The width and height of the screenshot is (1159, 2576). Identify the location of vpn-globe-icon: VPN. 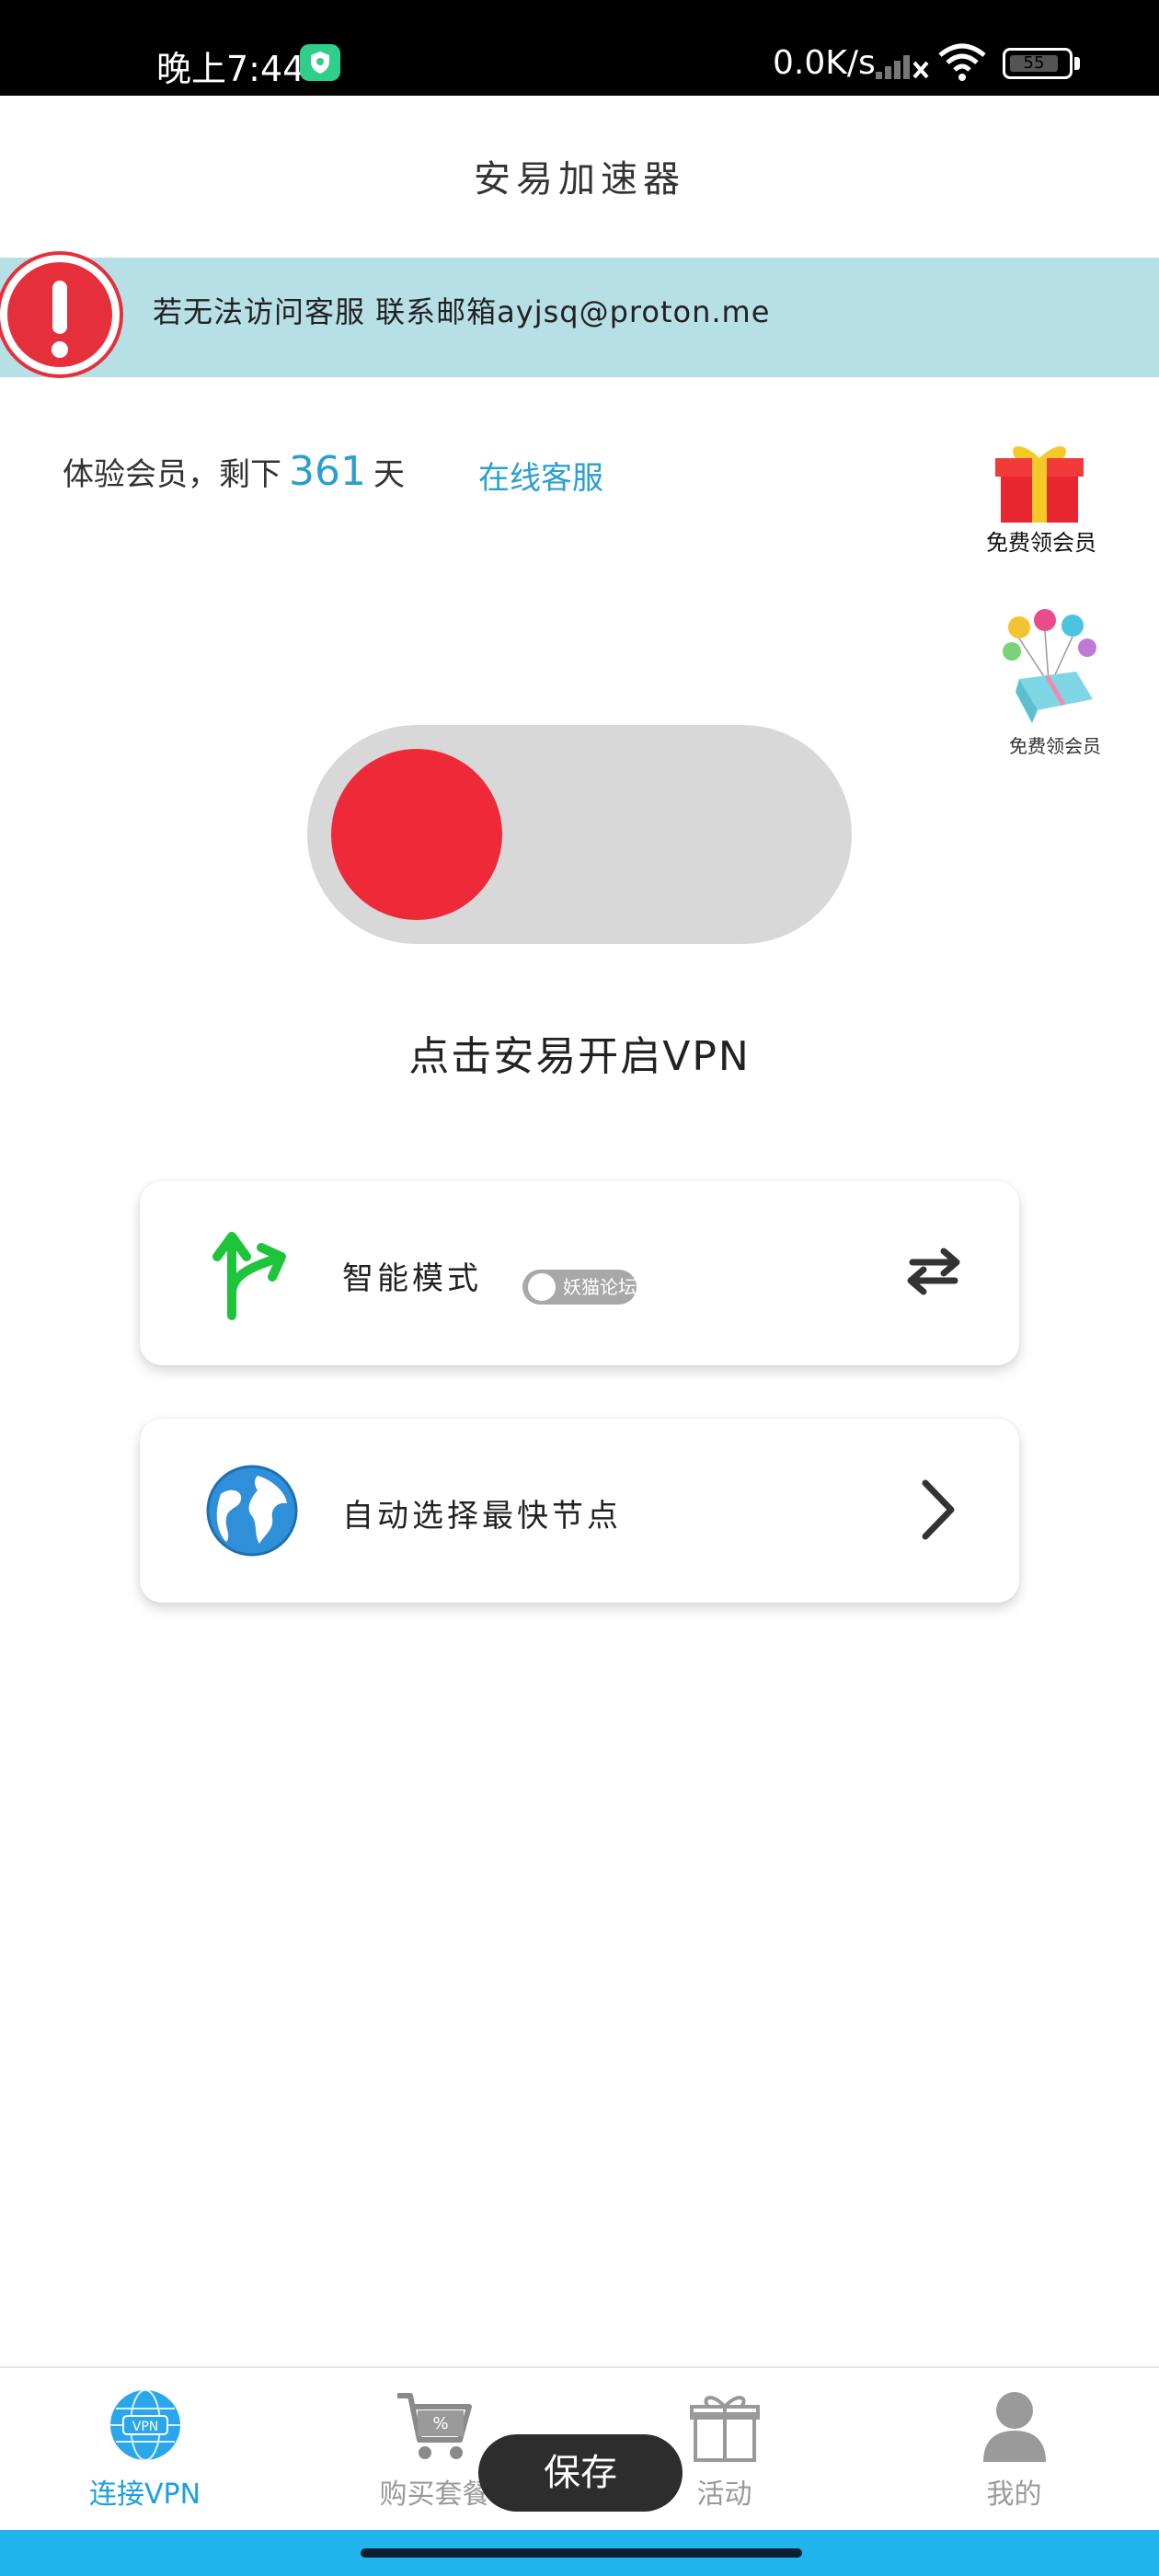
(144, 2425).